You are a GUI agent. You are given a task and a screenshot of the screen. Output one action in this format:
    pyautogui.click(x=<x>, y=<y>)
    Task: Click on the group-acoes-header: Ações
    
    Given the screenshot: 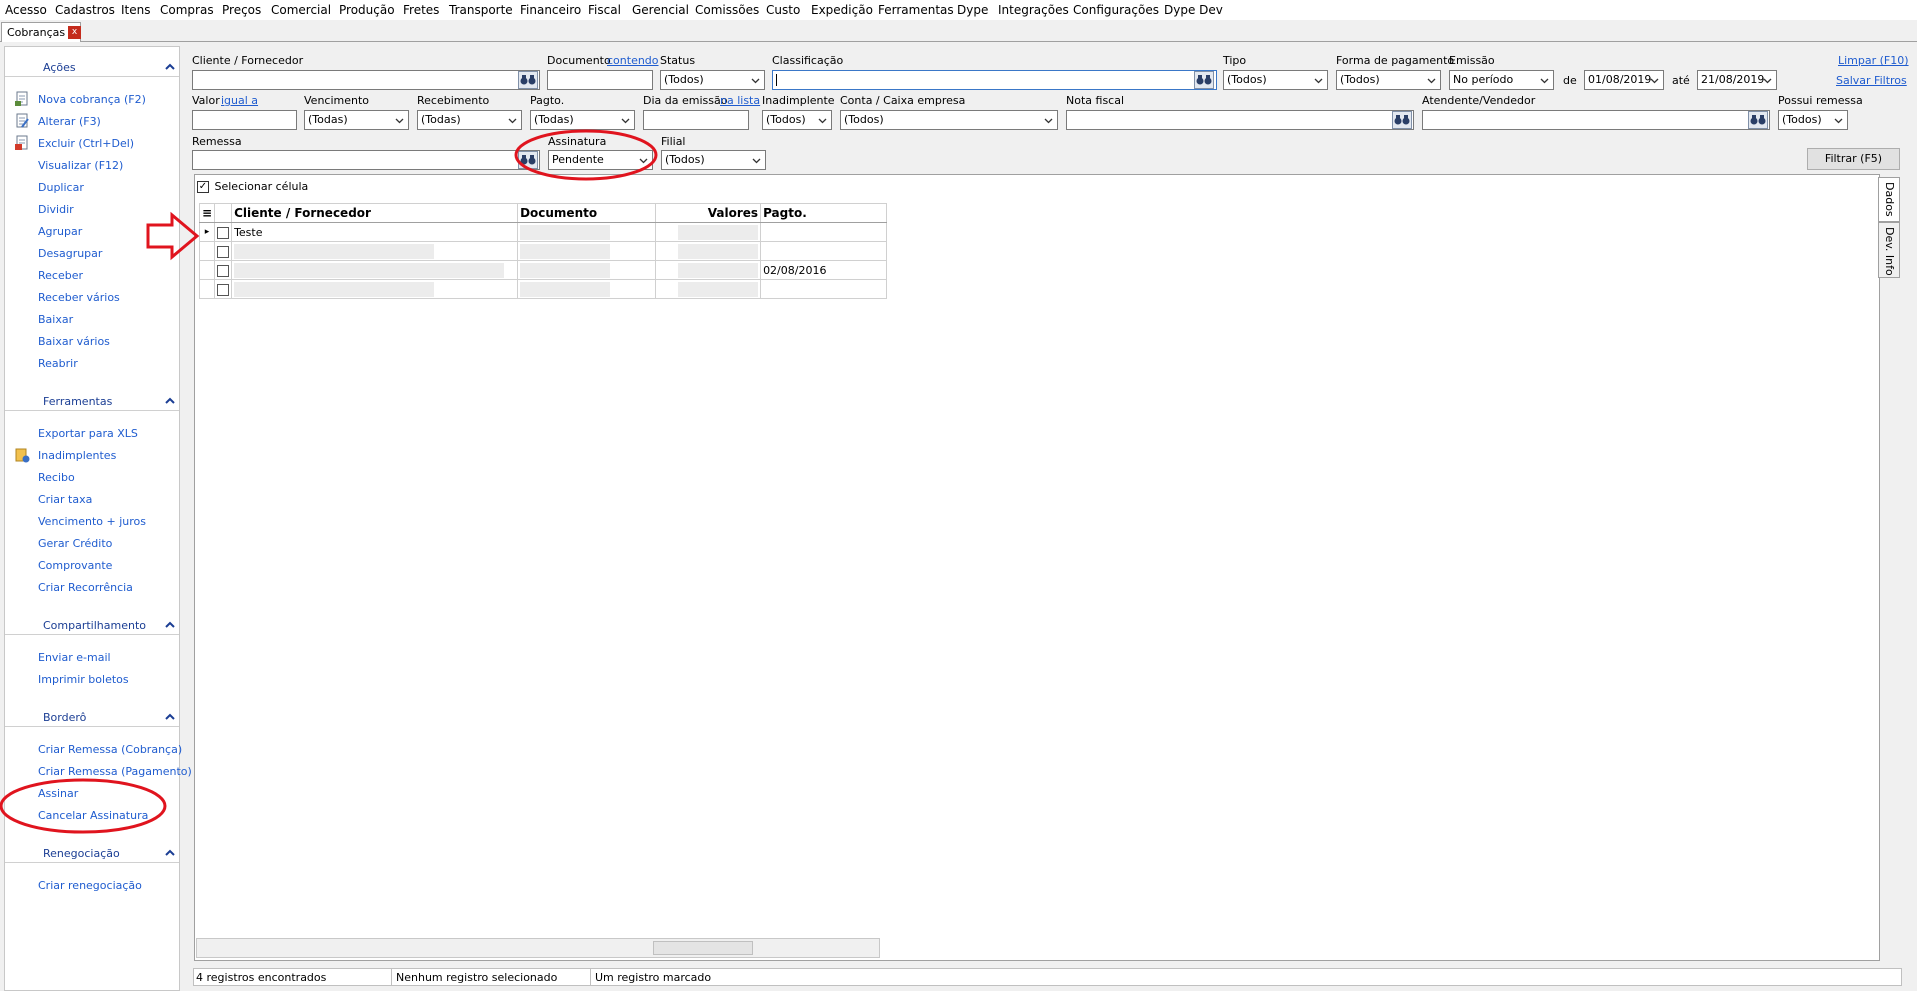 What is the action you would take?
    pyautogui.click(x=92, y=68)
    